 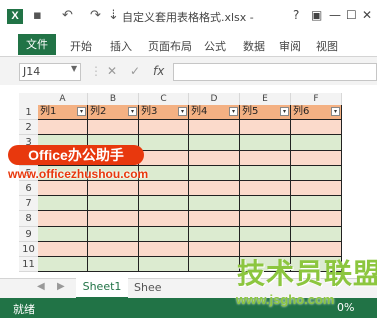 What do you see at coordinates (63, 113) in the screenshot?
I see `table-header-cell: 列1 ▾` at bounding box center [63, 113].